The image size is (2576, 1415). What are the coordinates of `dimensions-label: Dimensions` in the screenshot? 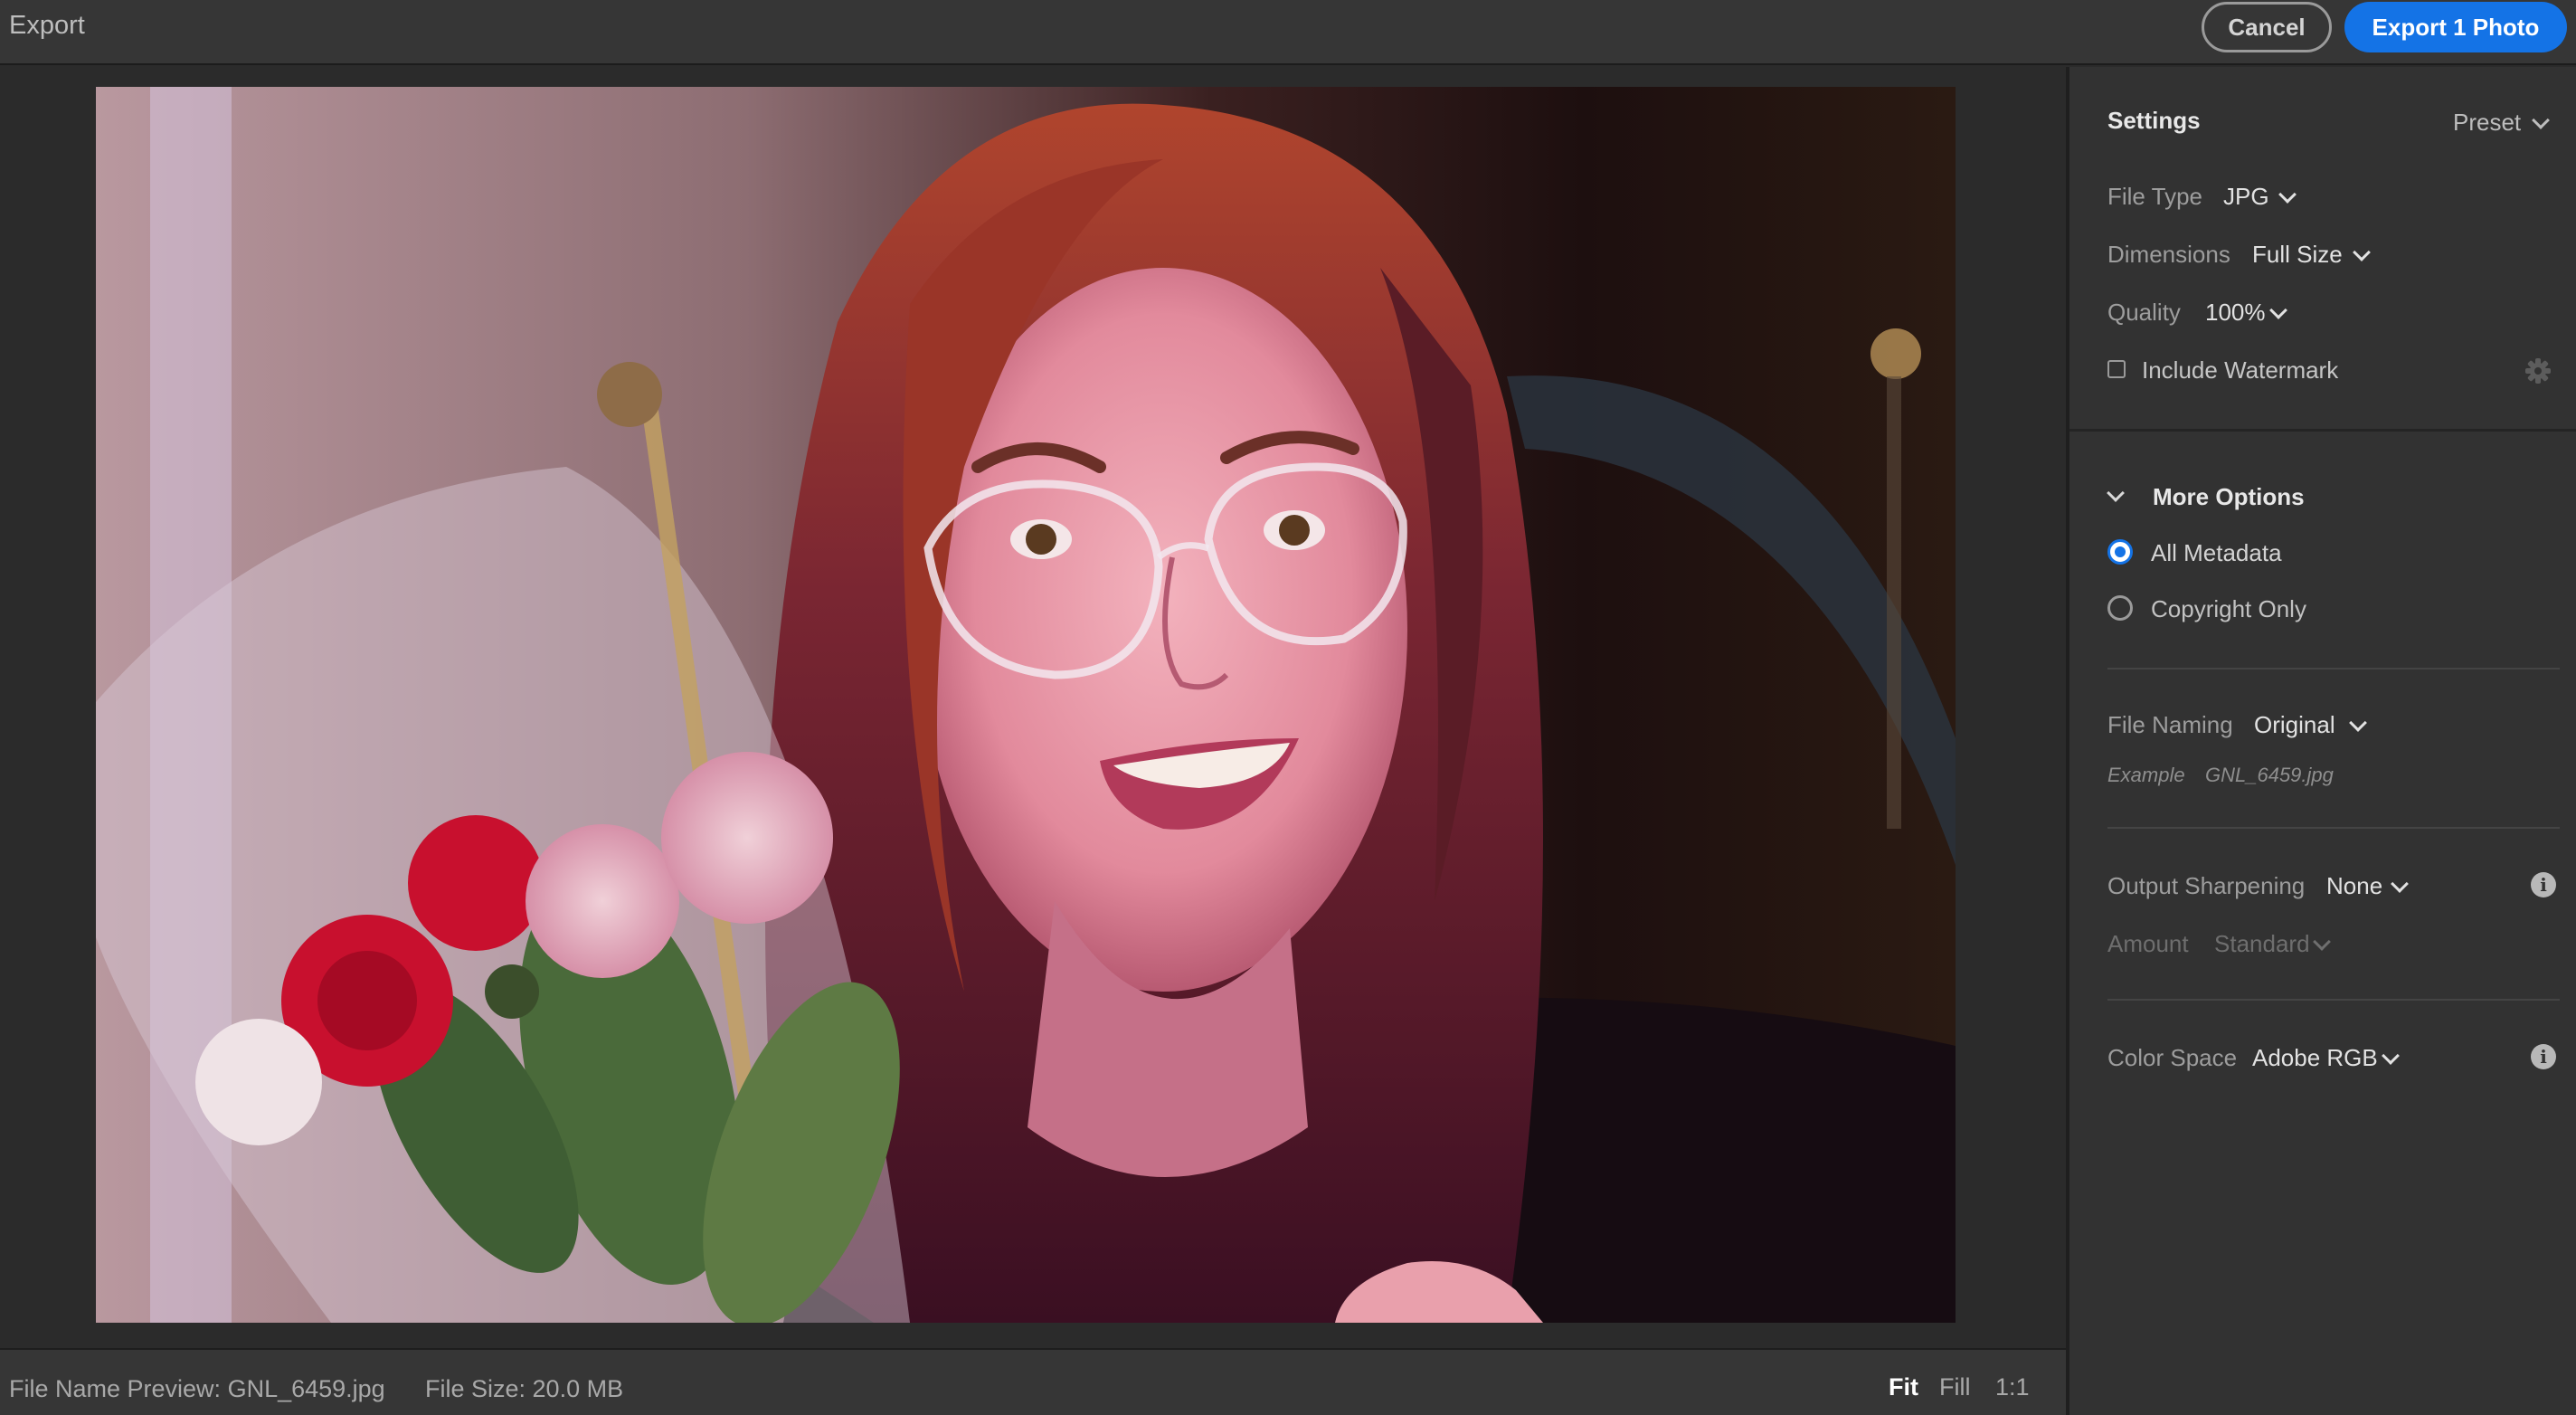 It's located at (2168, 254).